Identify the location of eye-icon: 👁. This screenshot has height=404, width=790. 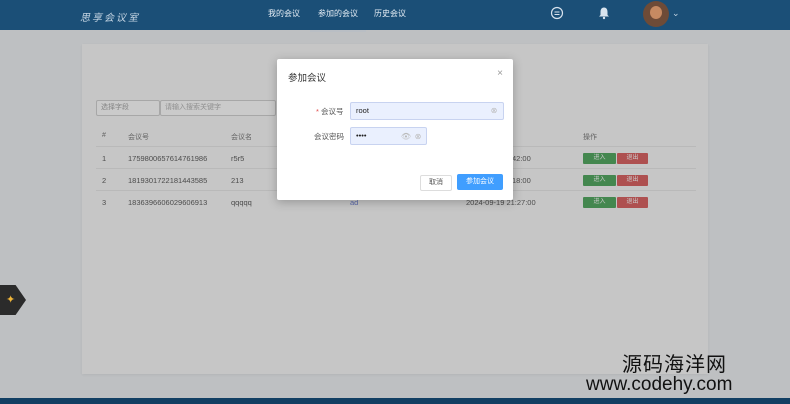
(406, 137).